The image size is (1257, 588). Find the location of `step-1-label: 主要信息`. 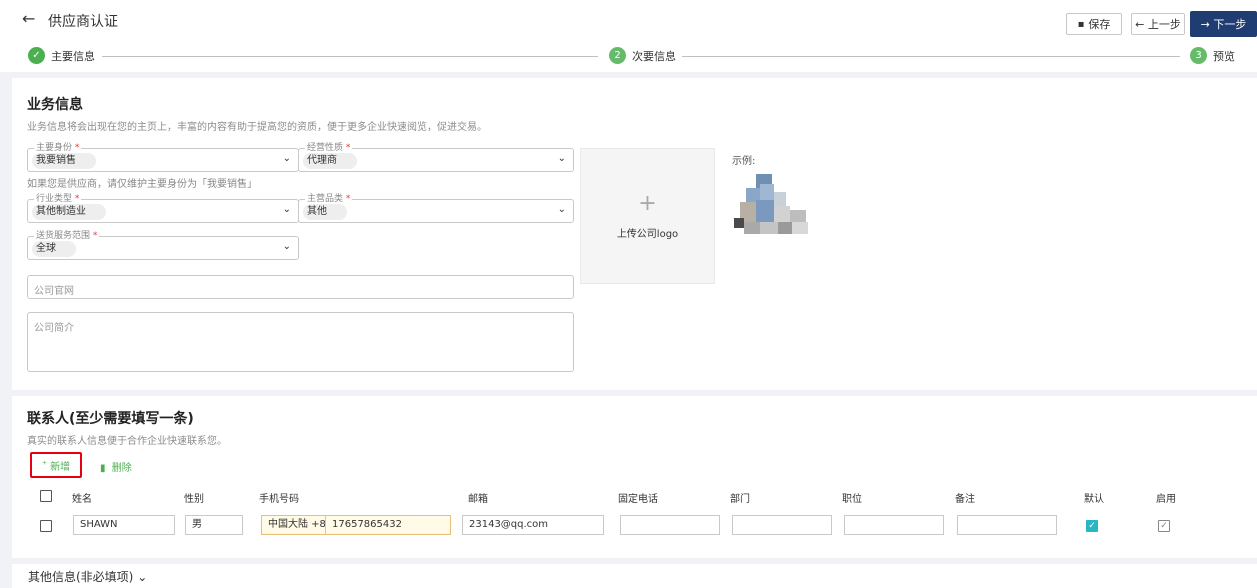

step-1-label: 主要信息 is located at coordinates (73, 56).